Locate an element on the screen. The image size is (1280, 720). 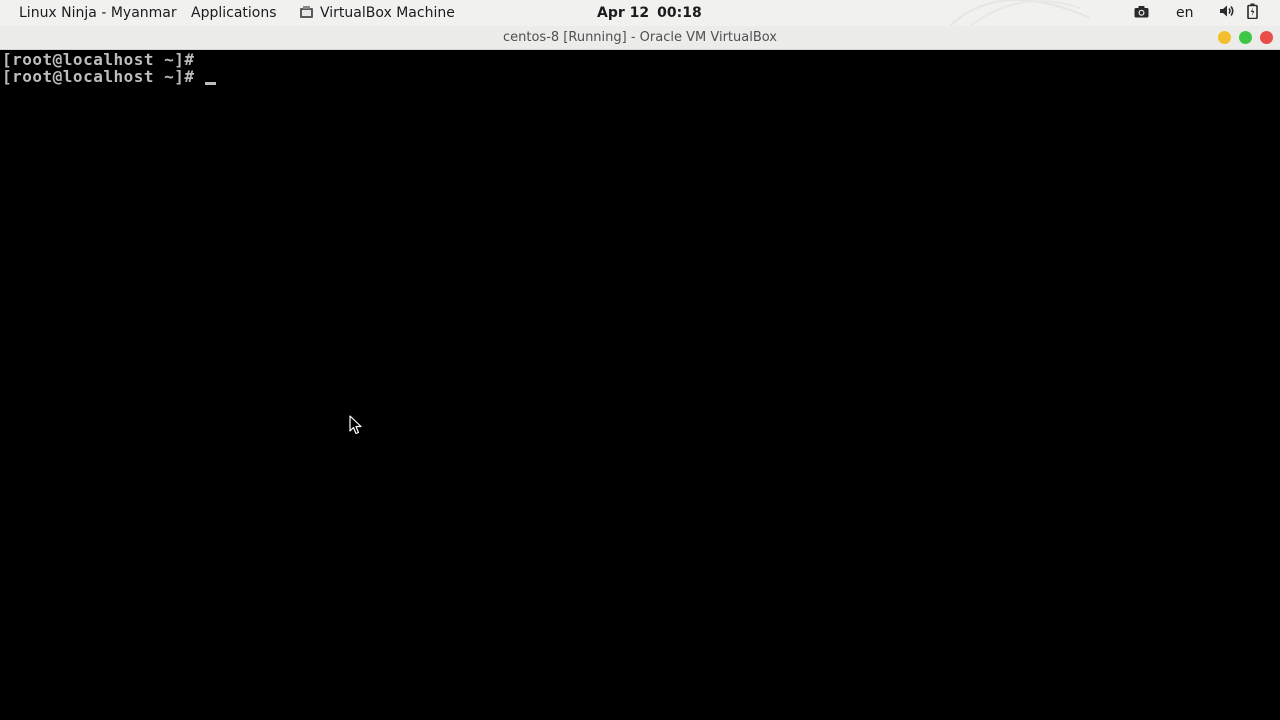
maximize-button is located at coordinates (1245, 37).